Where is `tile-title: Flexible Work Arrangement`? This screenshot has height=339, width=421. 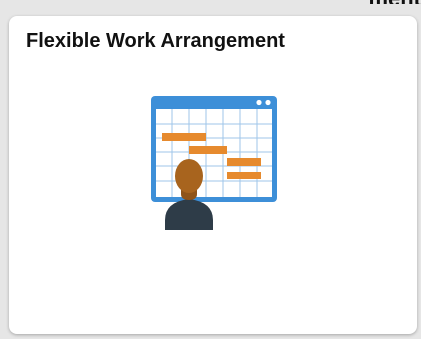 tile-title: Flexible Work Arrangement is located at coordinates (155, 41).